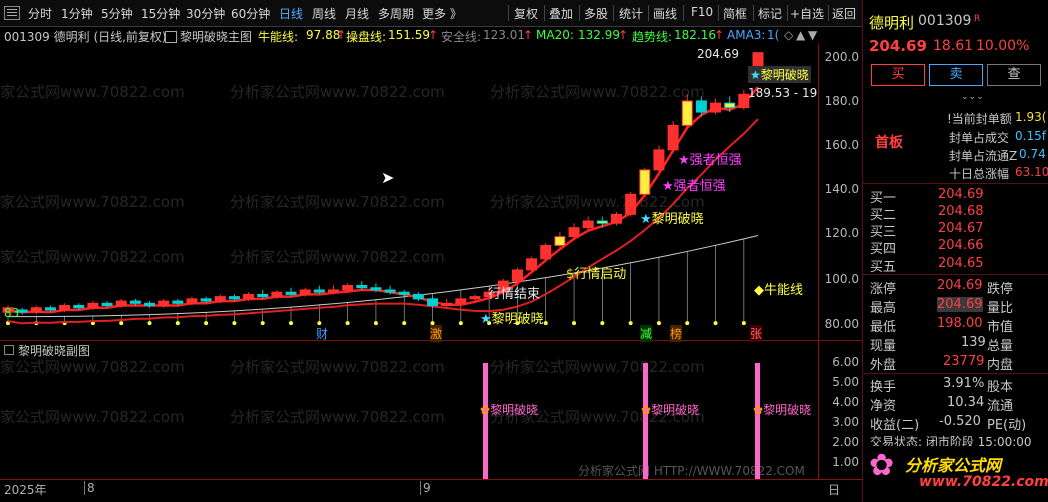 The height and width of the screenshot is (502, 1048). I want to click on seal-value: 0.74, so click(1032, 154).